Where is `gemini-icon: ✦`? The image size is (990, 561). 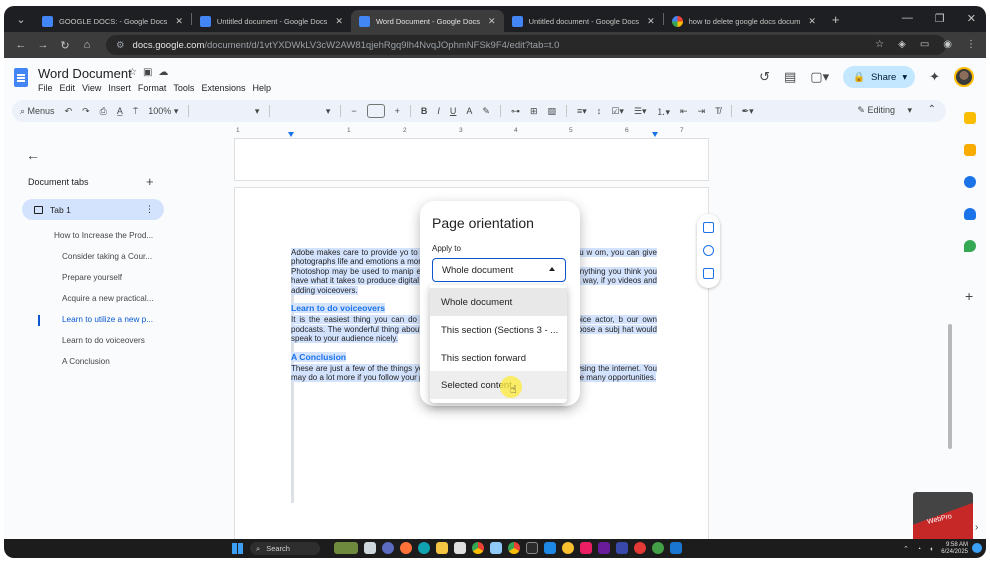 gemini-icon: ✦ is located at coordinates (934, 77).